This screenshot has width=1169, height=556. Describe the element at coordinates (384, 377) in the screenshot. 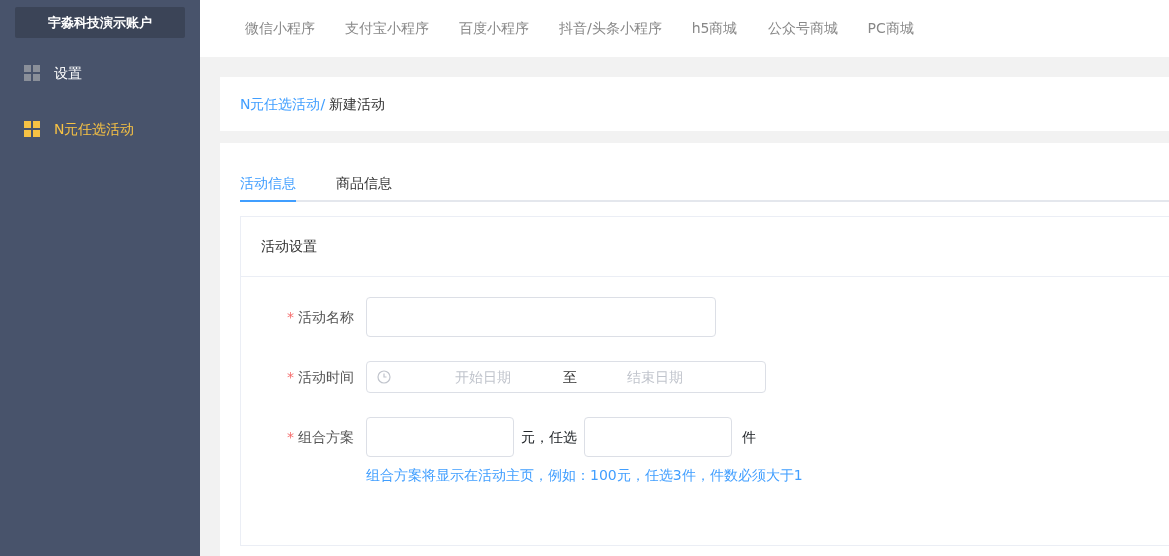

I see `clock-icon` at that location.